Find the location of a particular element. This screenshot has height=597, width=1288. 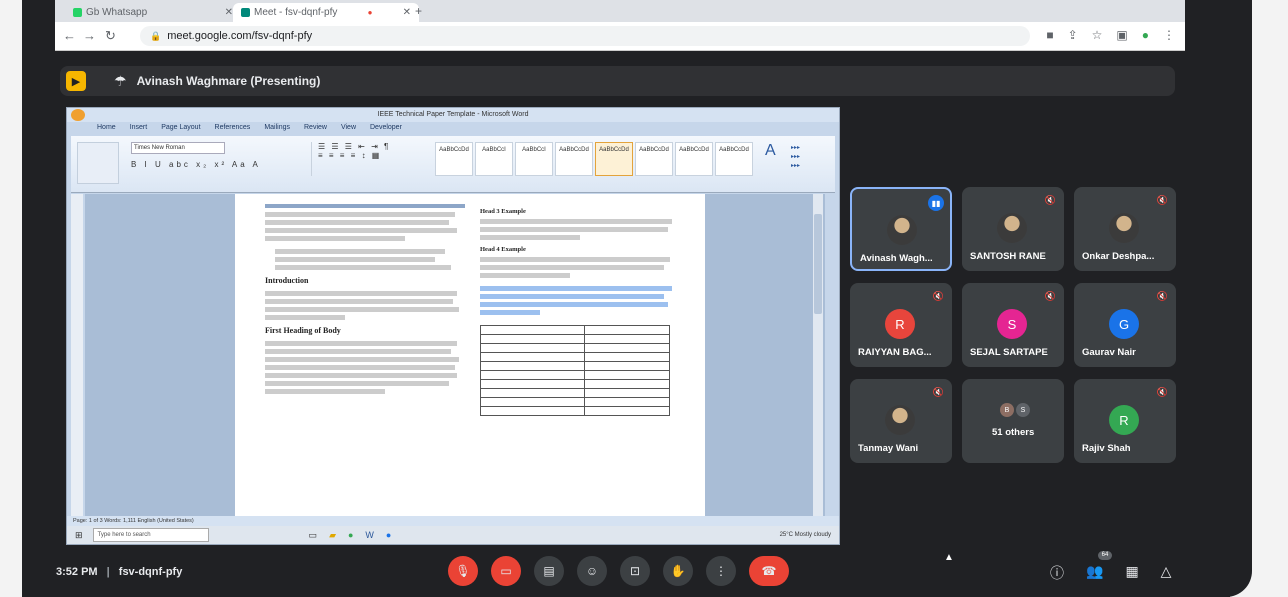

speaking-indicator-icon: ▮▮ is located at coordinates (936, 203).